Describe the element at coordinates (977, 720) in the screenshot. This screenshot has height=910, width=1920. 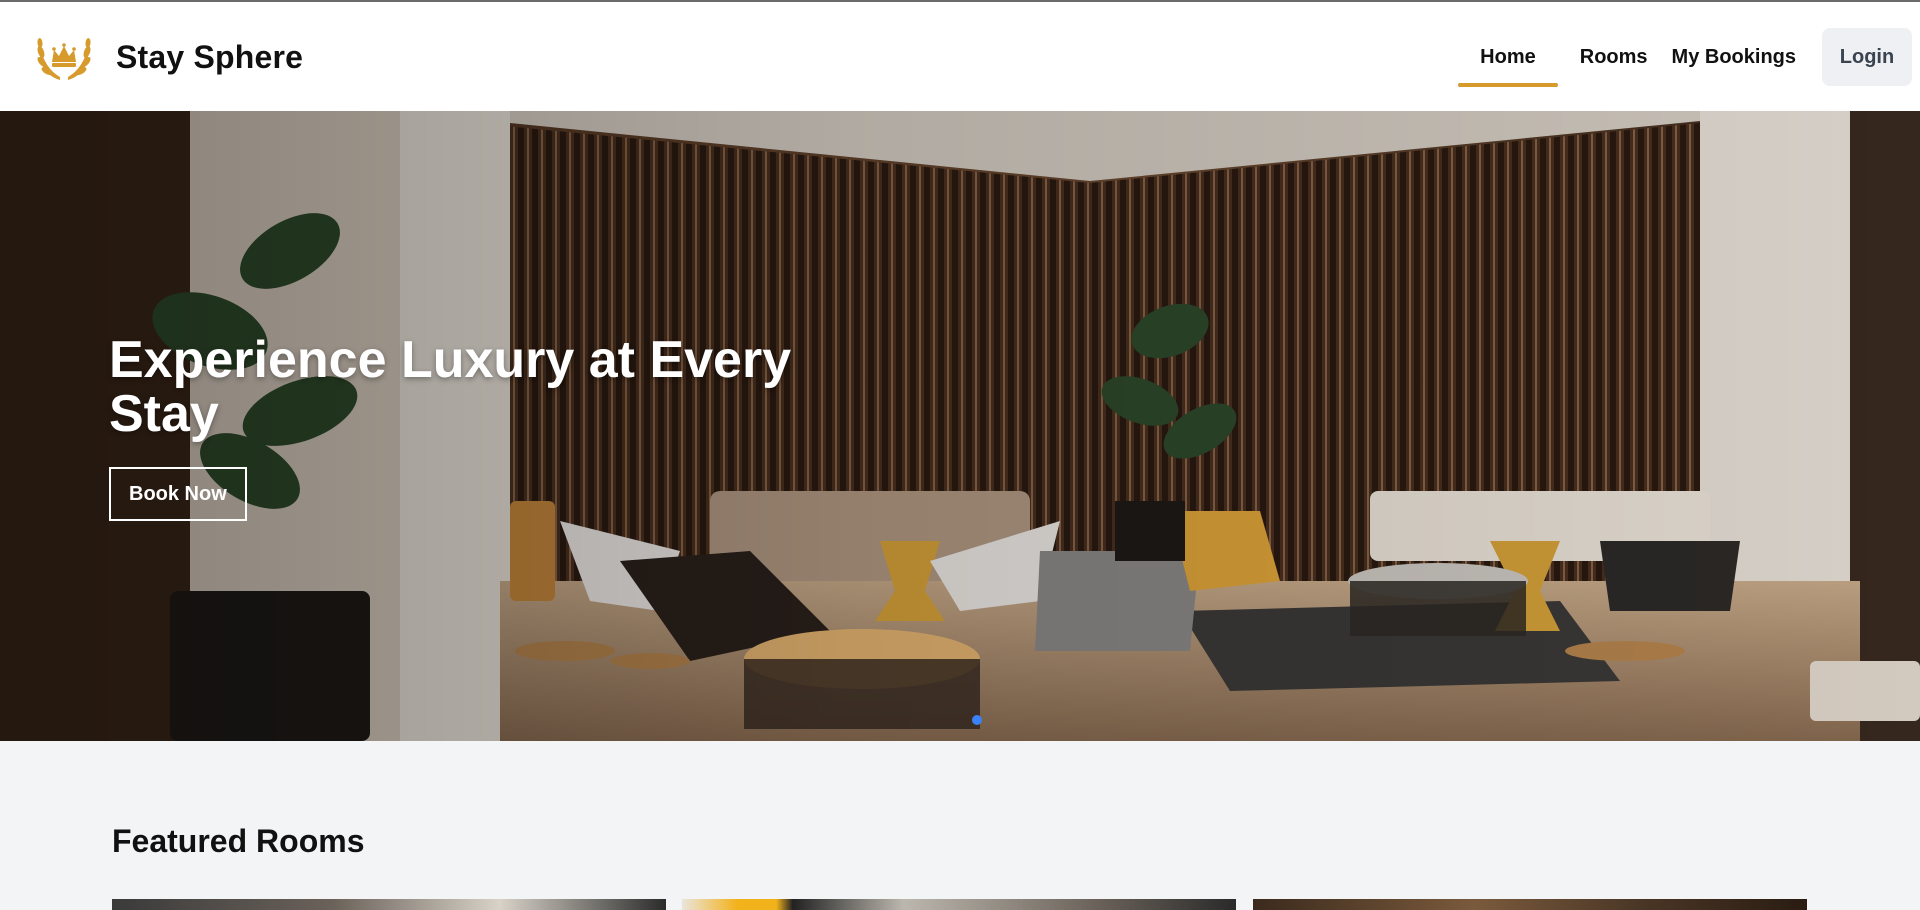
I see `carousel-indicator-dot` at that location.